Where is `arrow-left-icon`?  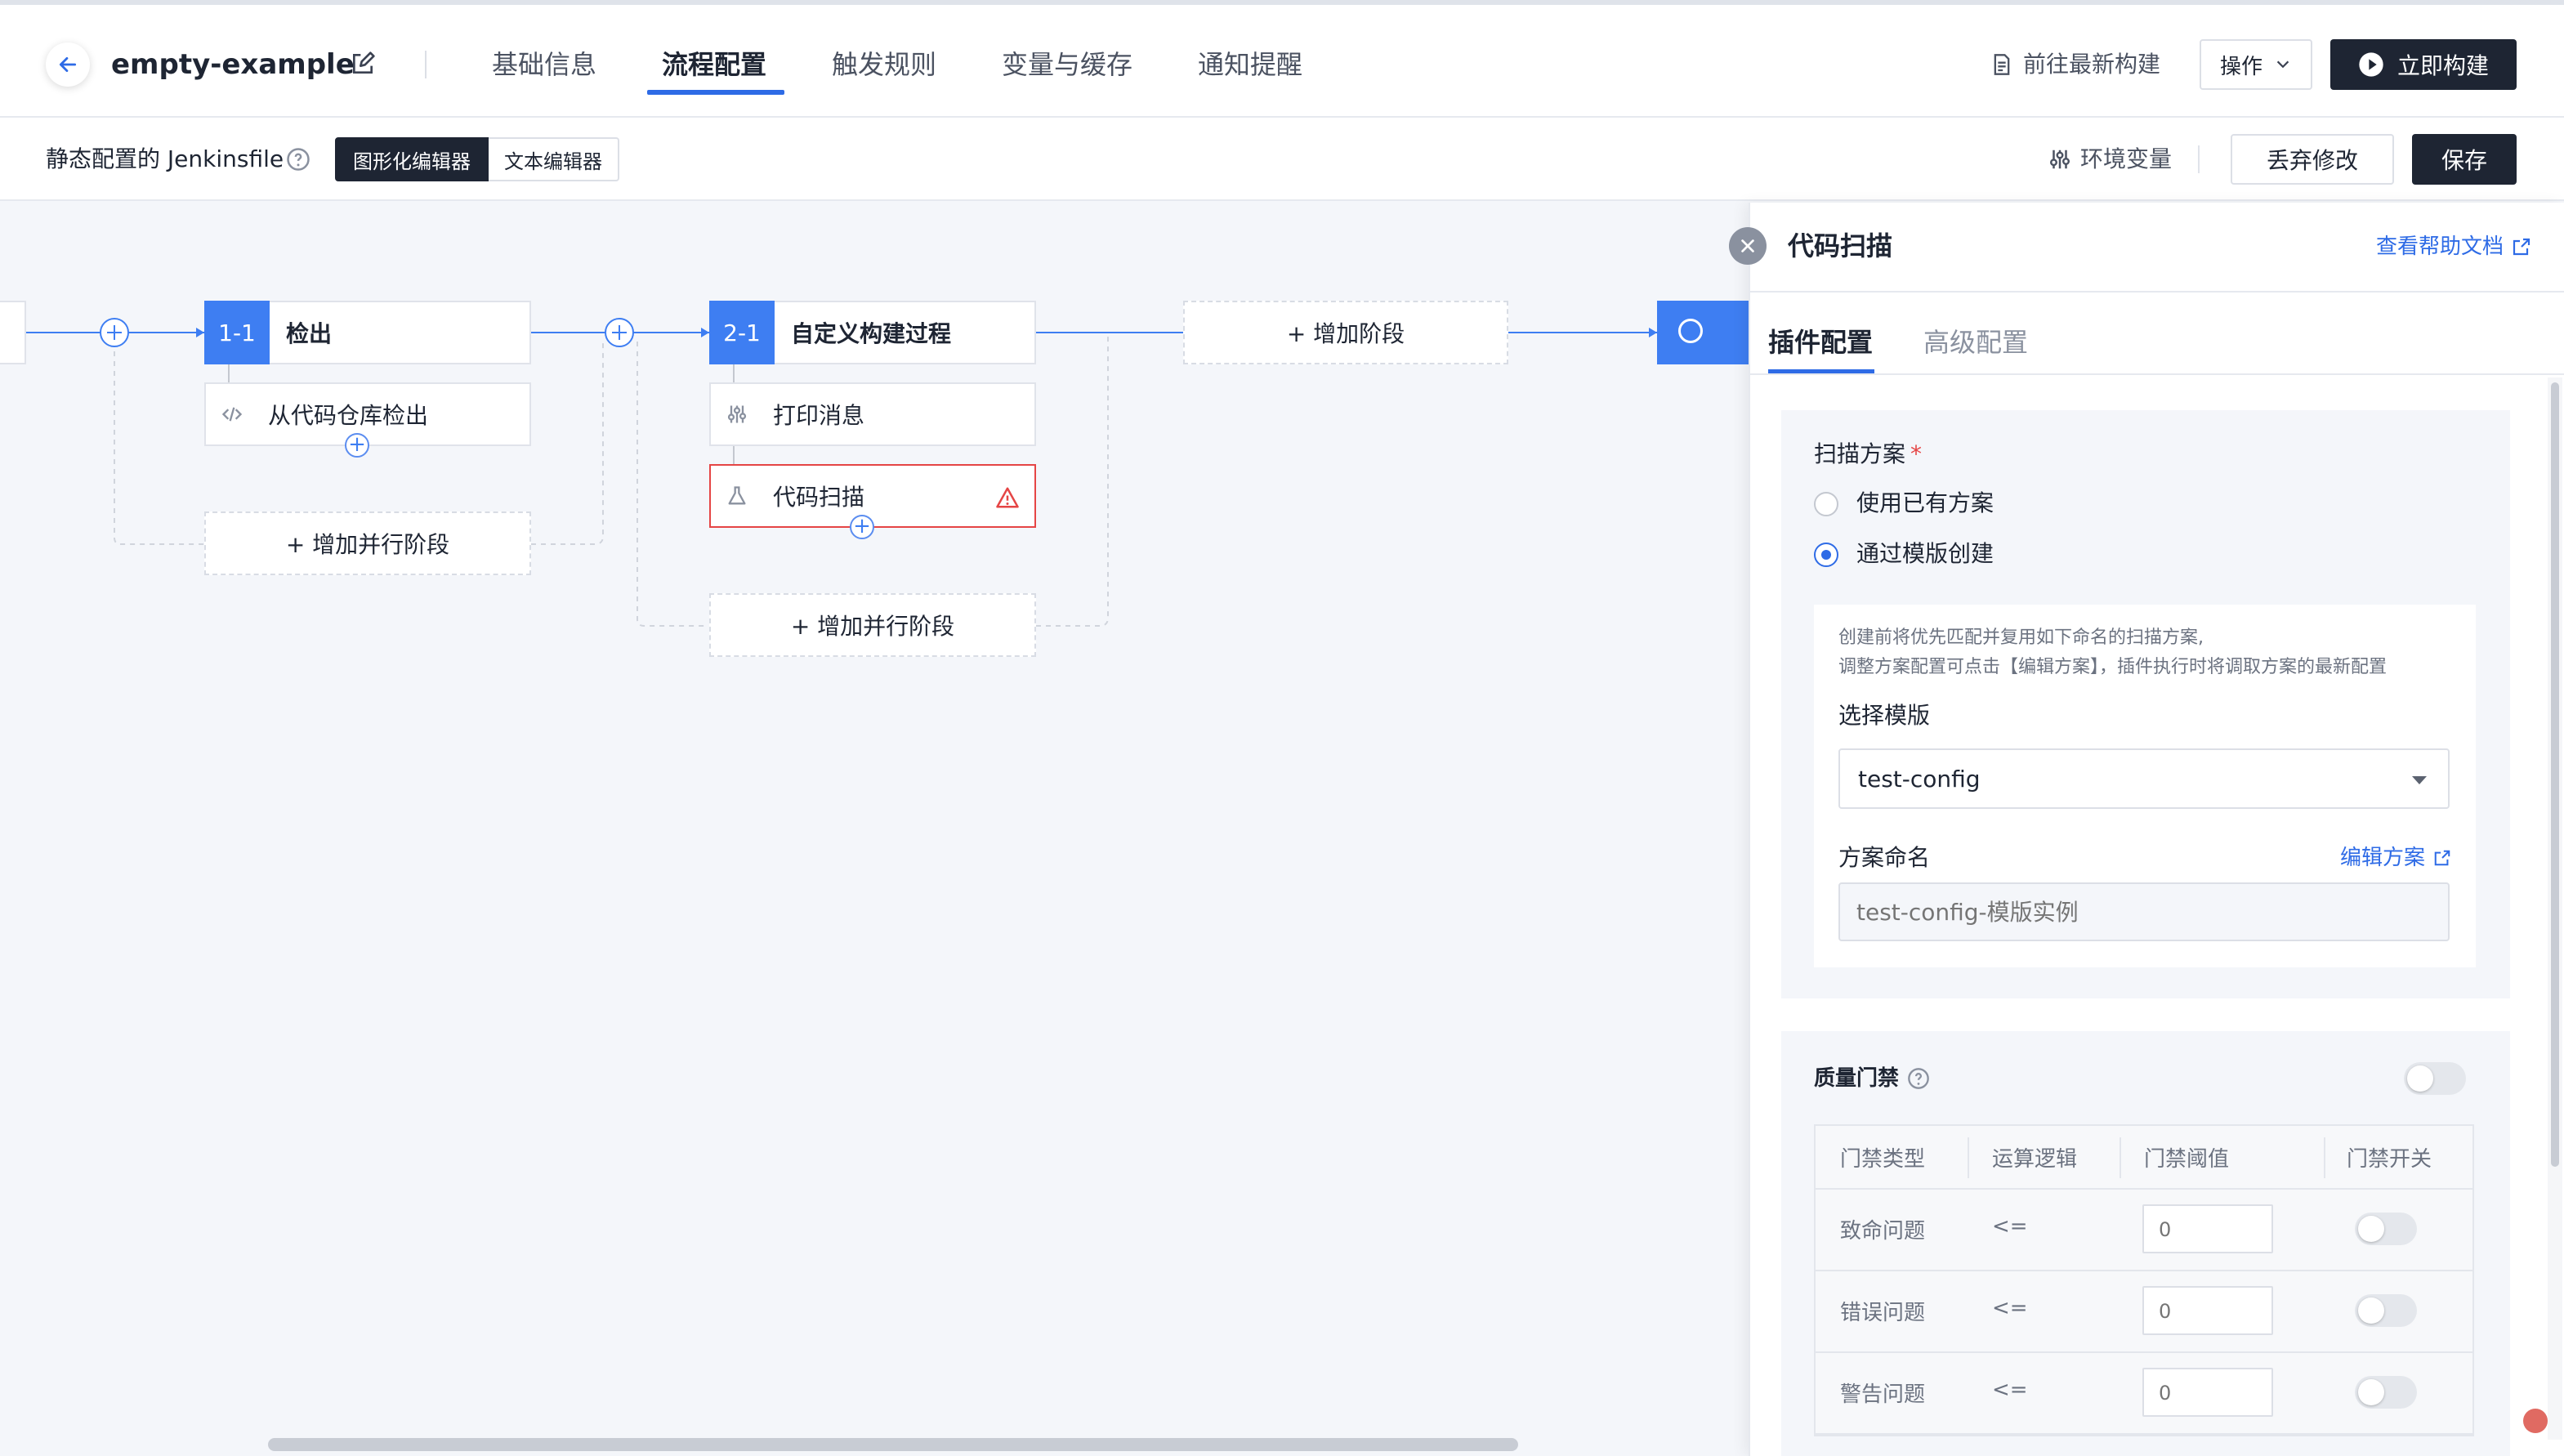 arrow-left-icon is located at coordinates (68, 64).